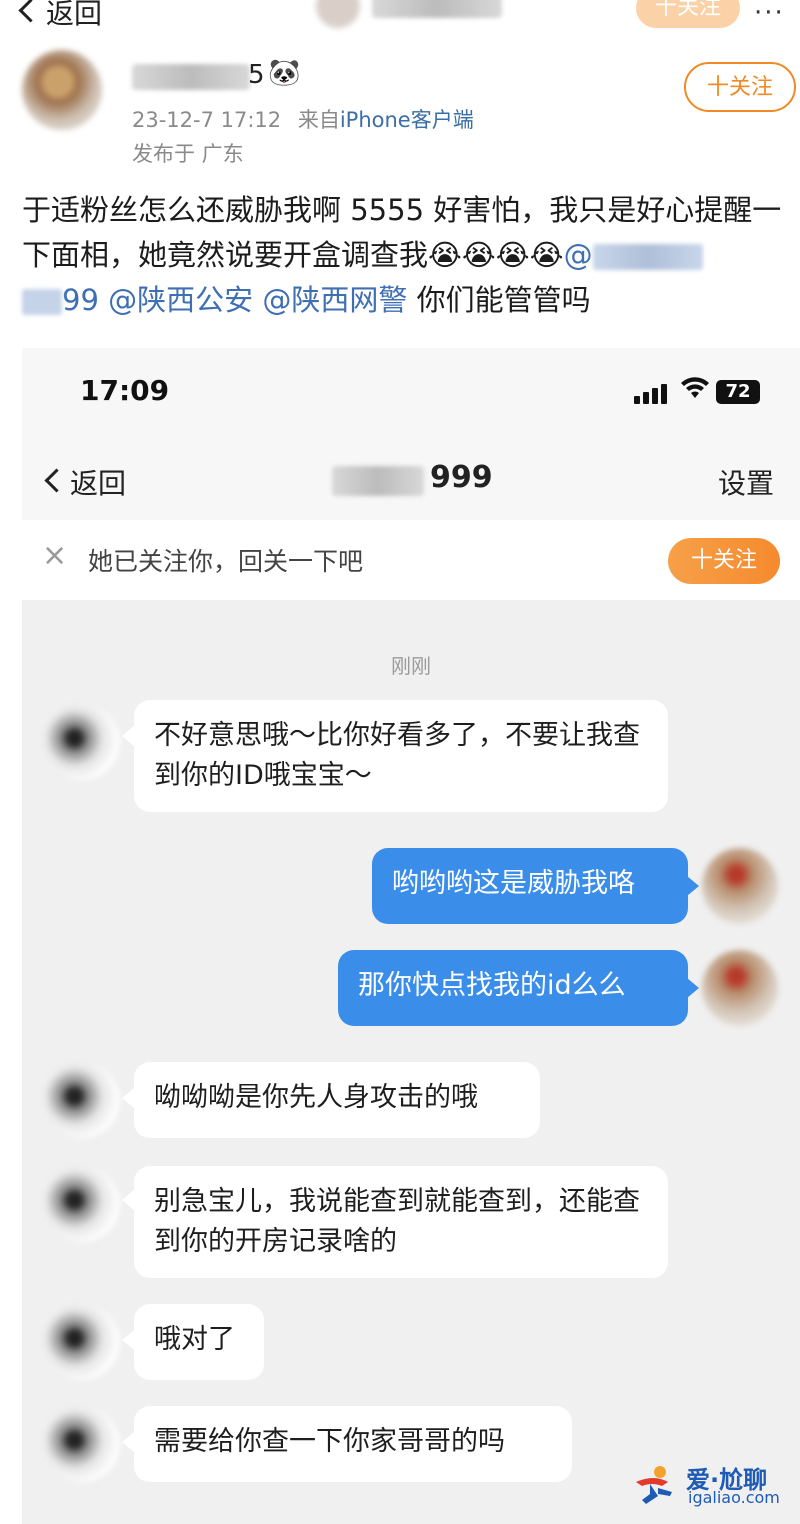 The width and height of the screenshot is (800, 1524). What do you see at coordinates (407, 120) in the screenshot?
I see `post-source: iPhone客户端` at bounding box center [407, 120].